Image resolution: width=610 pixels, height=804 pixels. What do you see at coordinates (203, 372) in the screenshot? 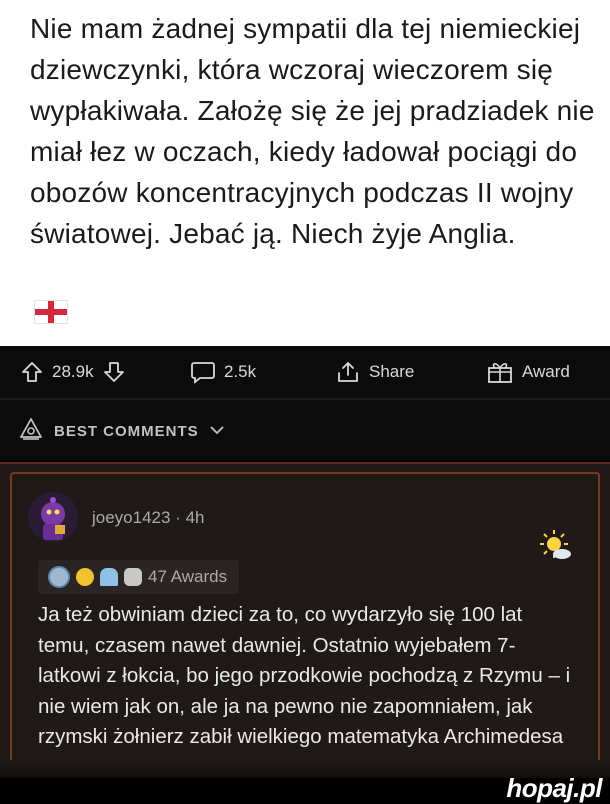
I see `comment-icon` at bounding box center [203, 372].